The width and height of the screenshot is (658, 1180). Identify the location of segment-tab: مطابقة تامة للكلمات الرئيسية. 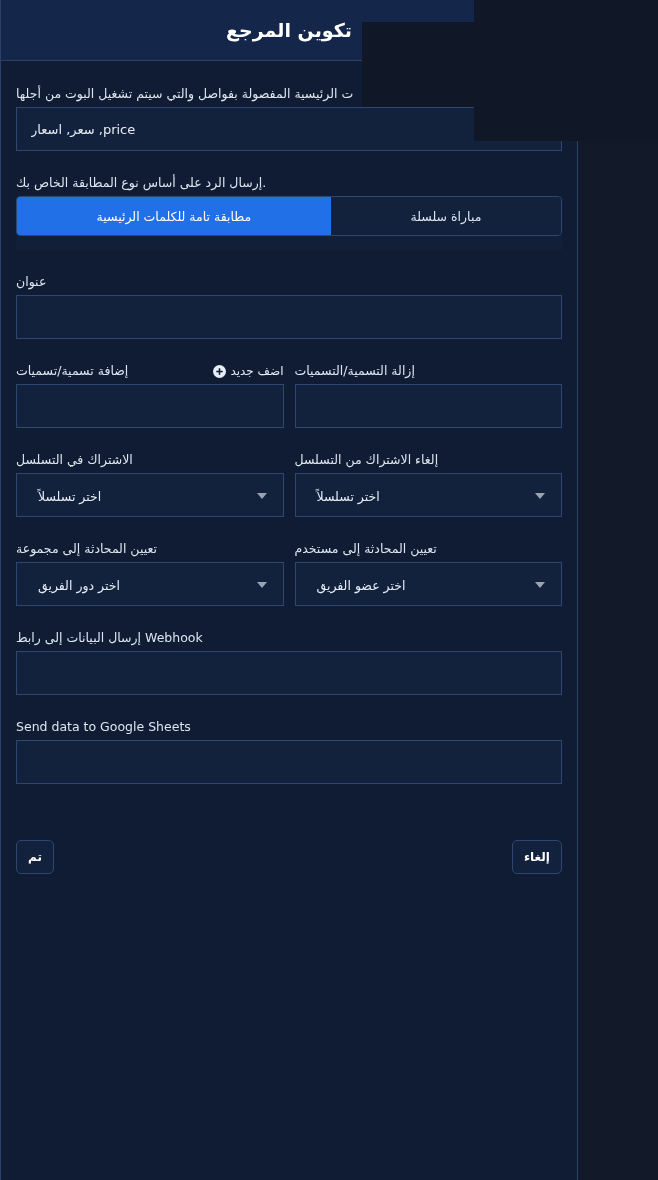
(174, 216).